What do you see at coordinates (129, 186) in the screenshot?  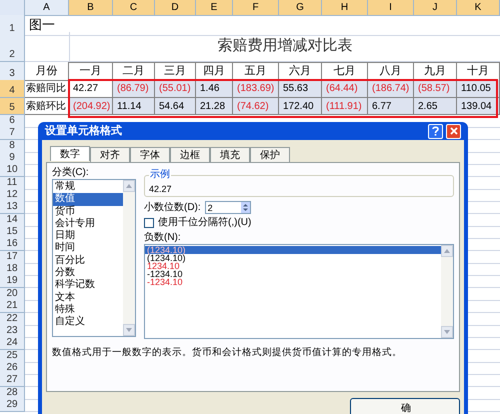 I see `up-arrow-icon` at bounding box center [129, 186].